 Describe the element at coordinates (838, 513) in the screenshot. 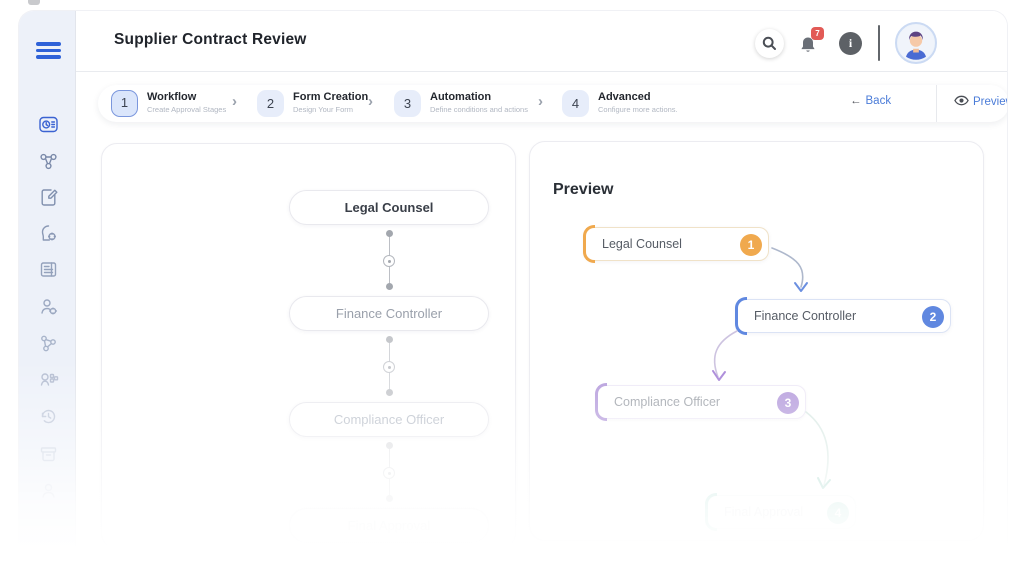

I see `order-badge: 4` at that location.